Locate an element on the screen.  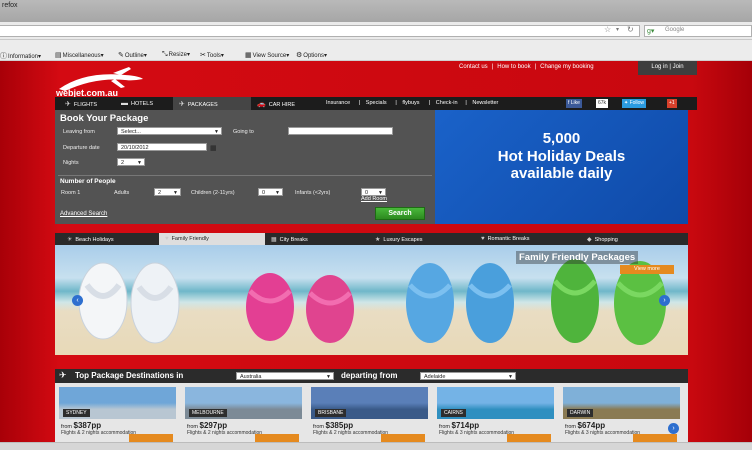
twitter-follow-button: ✦ Follow is located at coordinates (634, 103).